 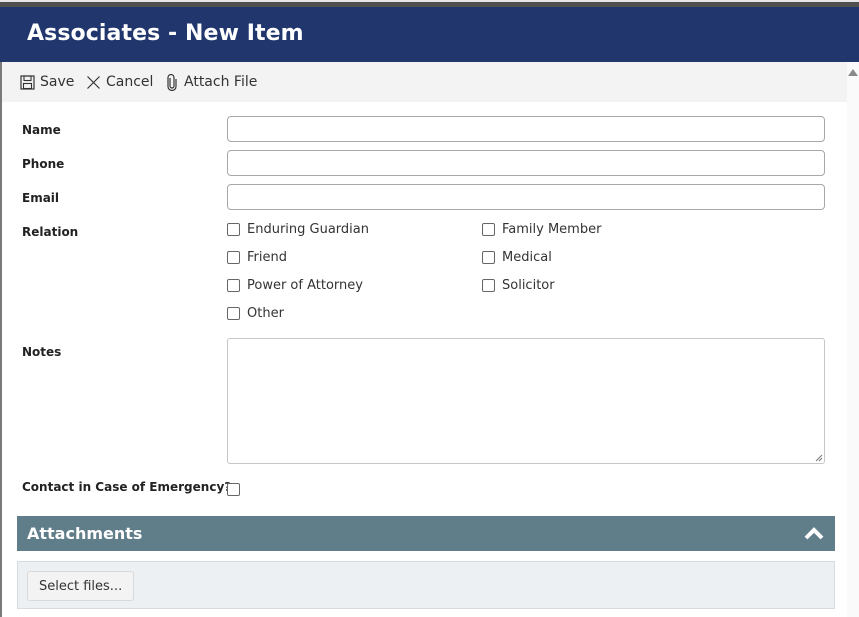 What do you see at coordinates (429, 34) in the screenshot?
I see `page-header: Associates - New Item` at bounding box center [429, 34].